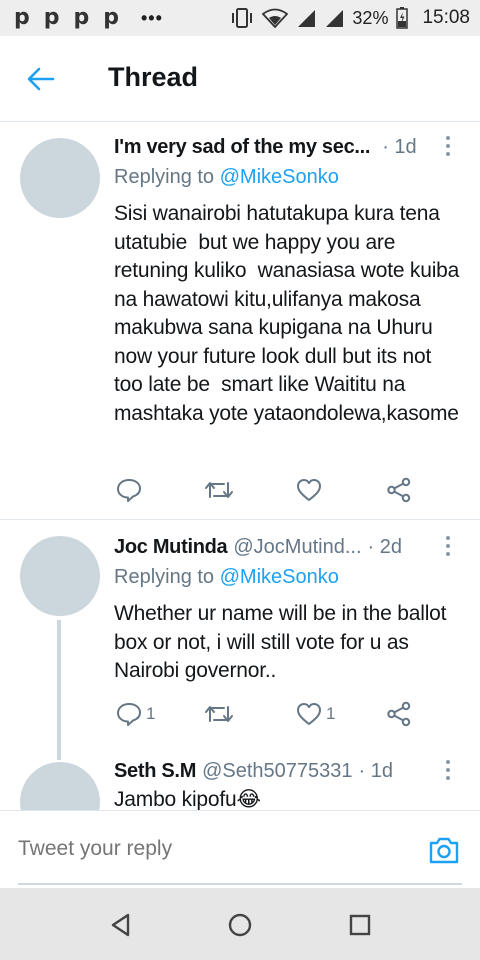 The height and width of the screenshot is (960, 480). I want to click on reply-button, so click(131, 490).